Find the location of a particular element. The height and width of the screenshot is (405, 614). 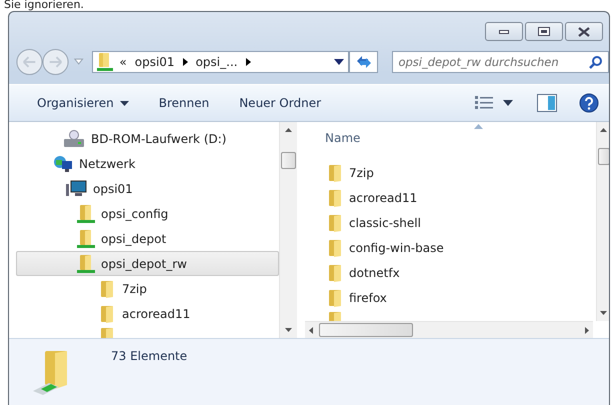

tree-item: acroread11 is located at coordinates (147, 313).